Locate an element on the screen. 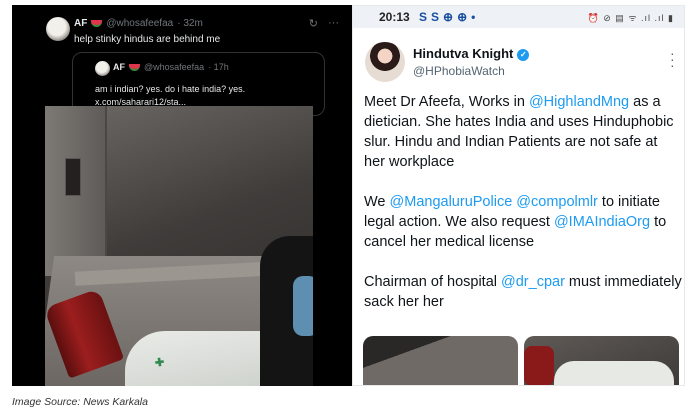 The height and width of the screenshot is (414, 696). quote-author-avatar is located at coordinates (102, 68).